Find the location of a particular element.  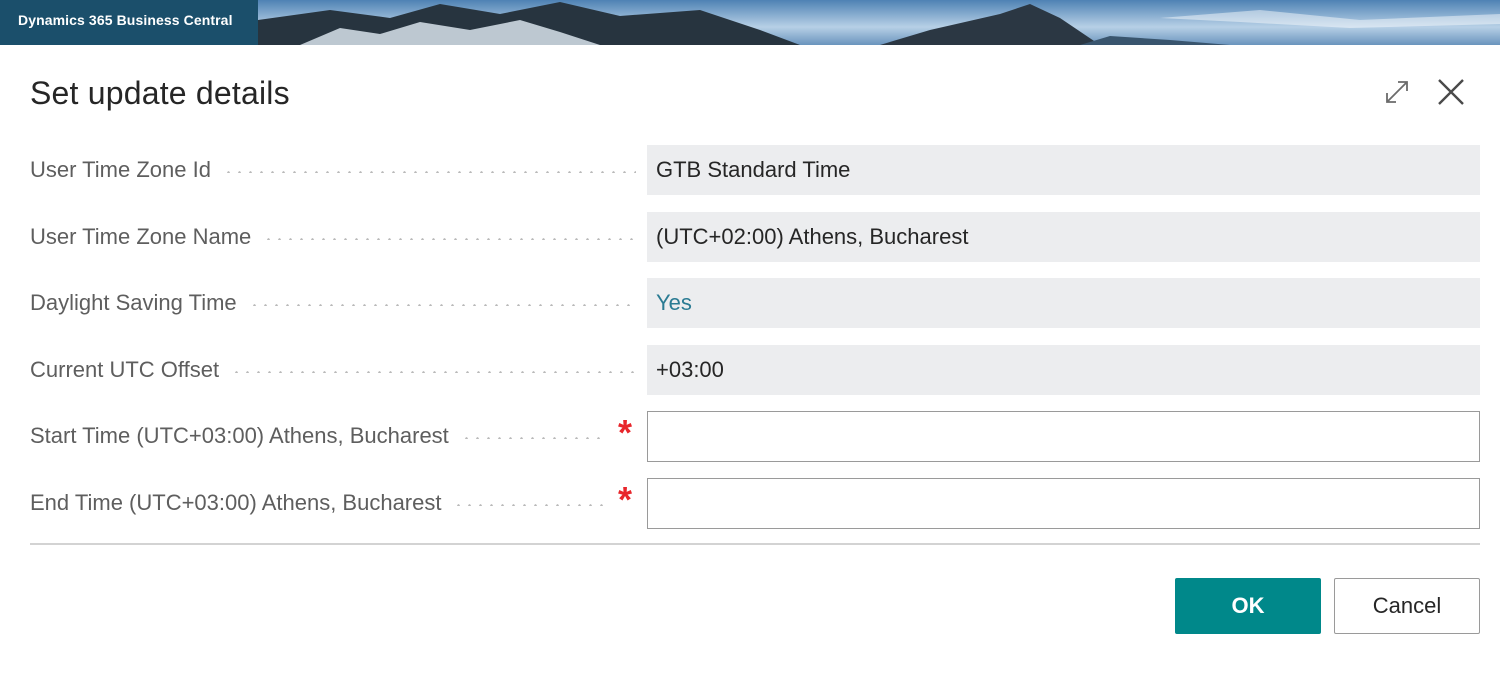

field-label: Daylight Saving Time is located at coordinates (133, 302).